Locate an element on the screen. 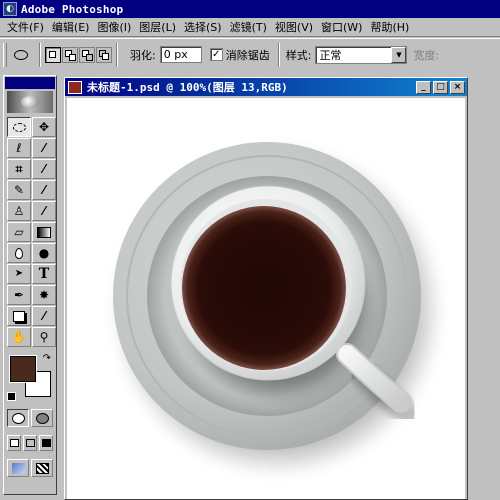 This screenshot has height=500, width=500. eraser-icon: ▱ is located at coordinates (19, 232).